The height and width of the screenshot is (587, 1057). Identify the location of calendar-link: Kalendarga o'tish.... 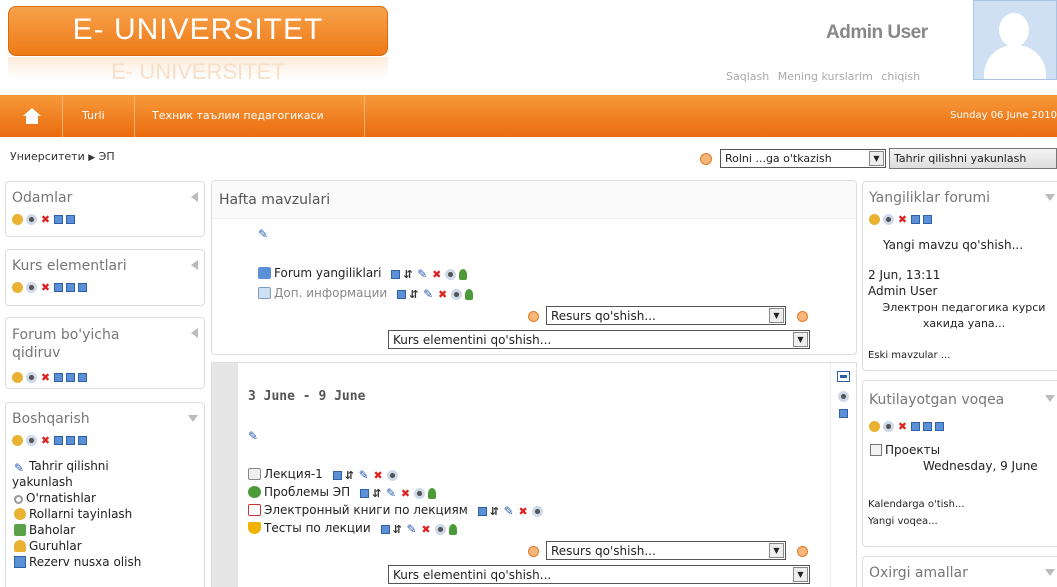
(916, 504).